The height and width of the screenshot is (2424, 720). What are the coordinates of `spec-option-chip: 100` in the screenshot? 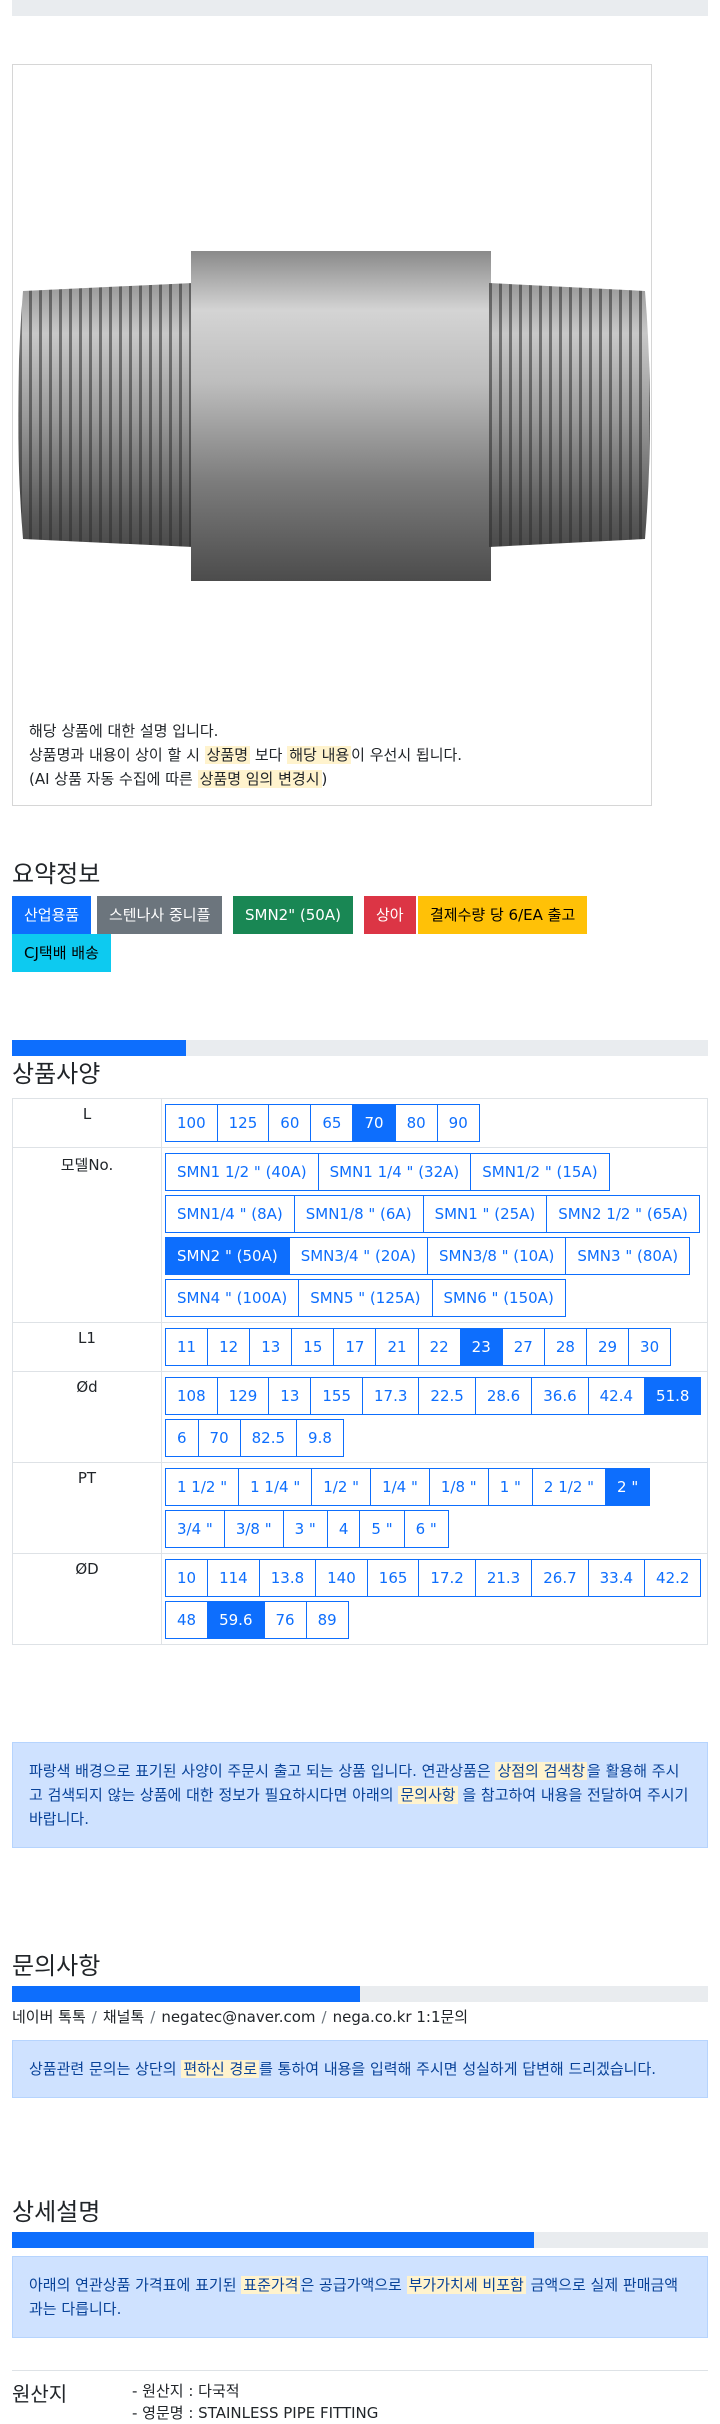 It's located at (191, 1123).